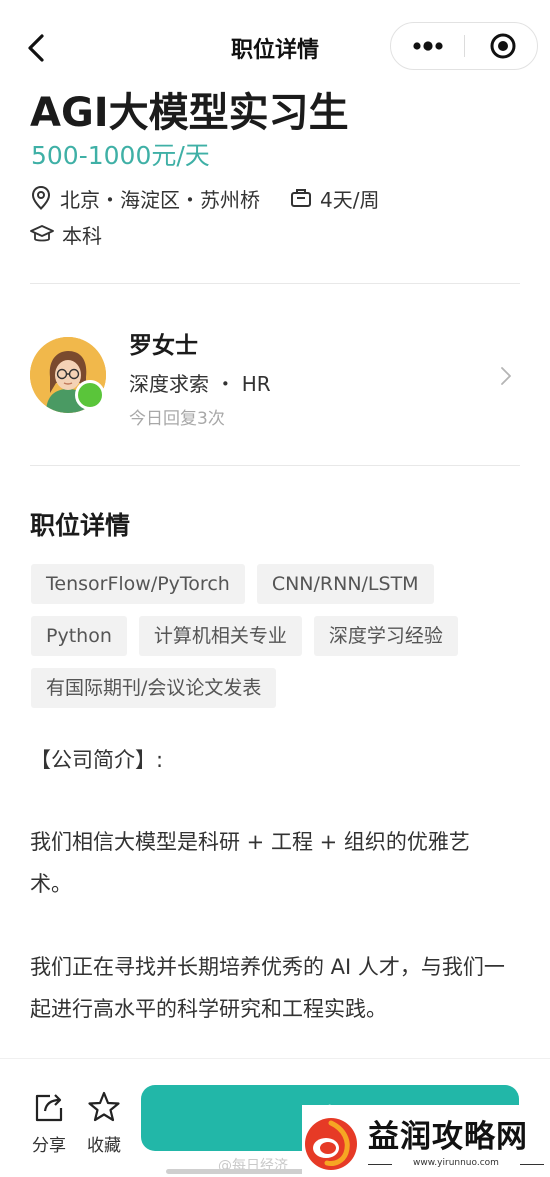 The width and height of the screenshot is (550, 1177). I want to click on job-meta-row: 北京・海淀区・苏州桥 4天/周, so click(204, 198).